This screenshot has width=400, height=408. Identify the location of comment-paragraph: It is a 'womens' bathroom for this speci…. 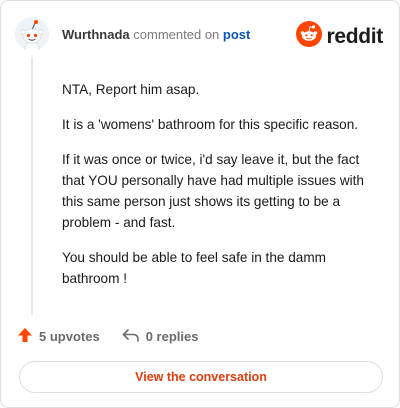
(210, 124).